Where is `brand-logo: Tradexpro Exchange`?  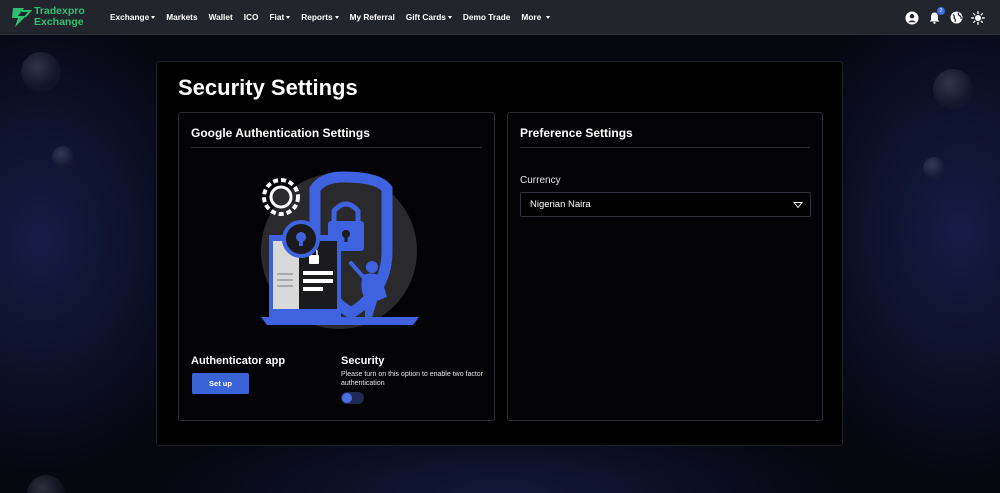
brand-logo: Tradexpro Exchange is located at coordinates (60, 17).